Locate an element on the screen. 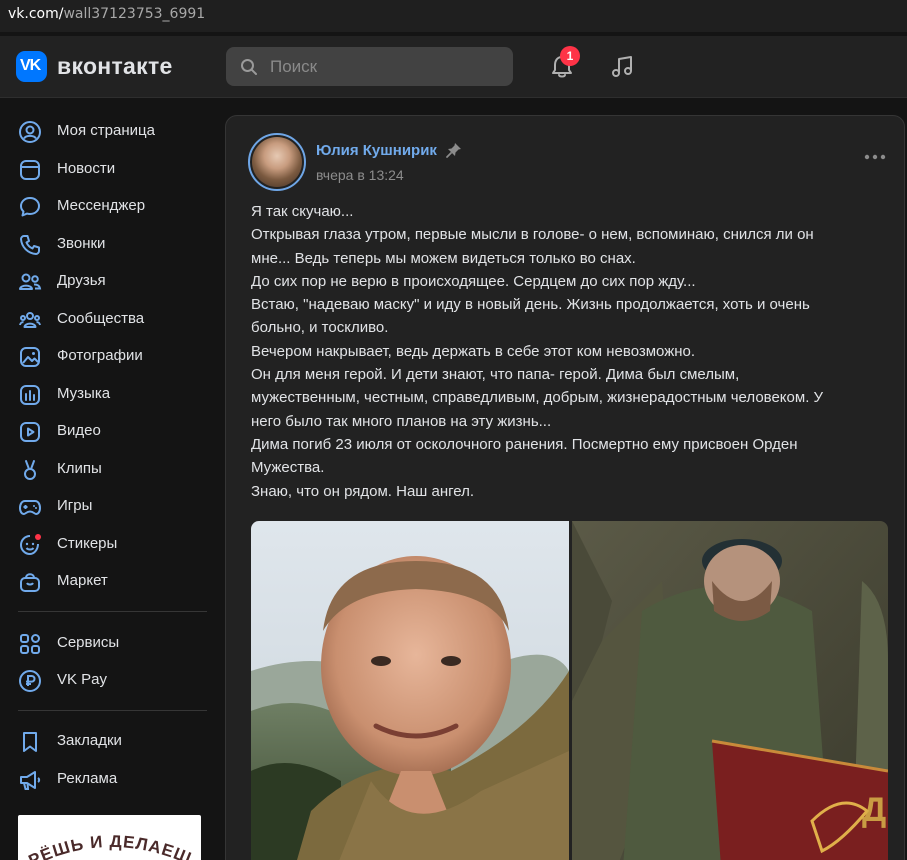 This screenshot has width=907, height=860. sidebar-item-games: Игры is located at coordinates (113, 506).